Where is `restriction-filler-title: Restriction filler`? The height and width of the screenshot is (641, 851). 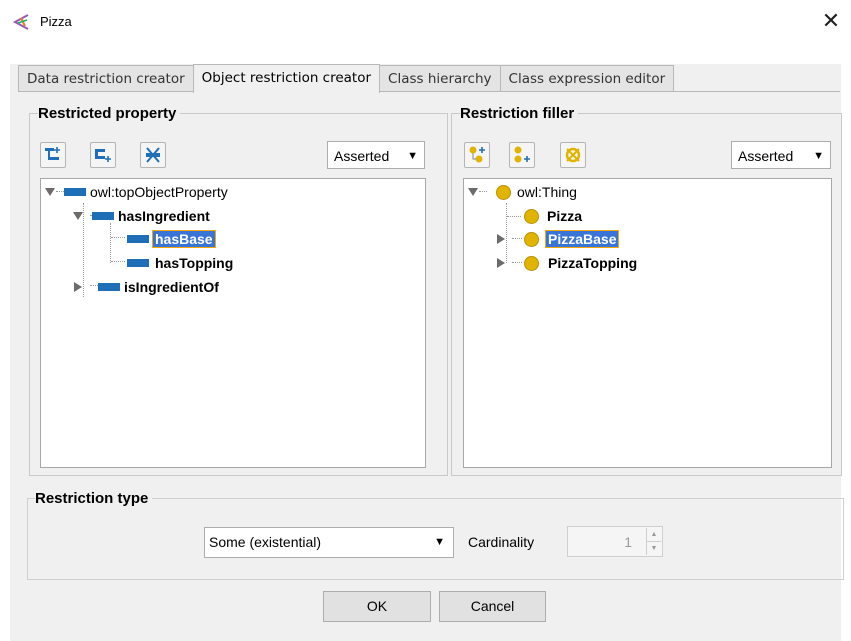
restriction-filler-title: Restriction filler is located at coordinates (519, 113).